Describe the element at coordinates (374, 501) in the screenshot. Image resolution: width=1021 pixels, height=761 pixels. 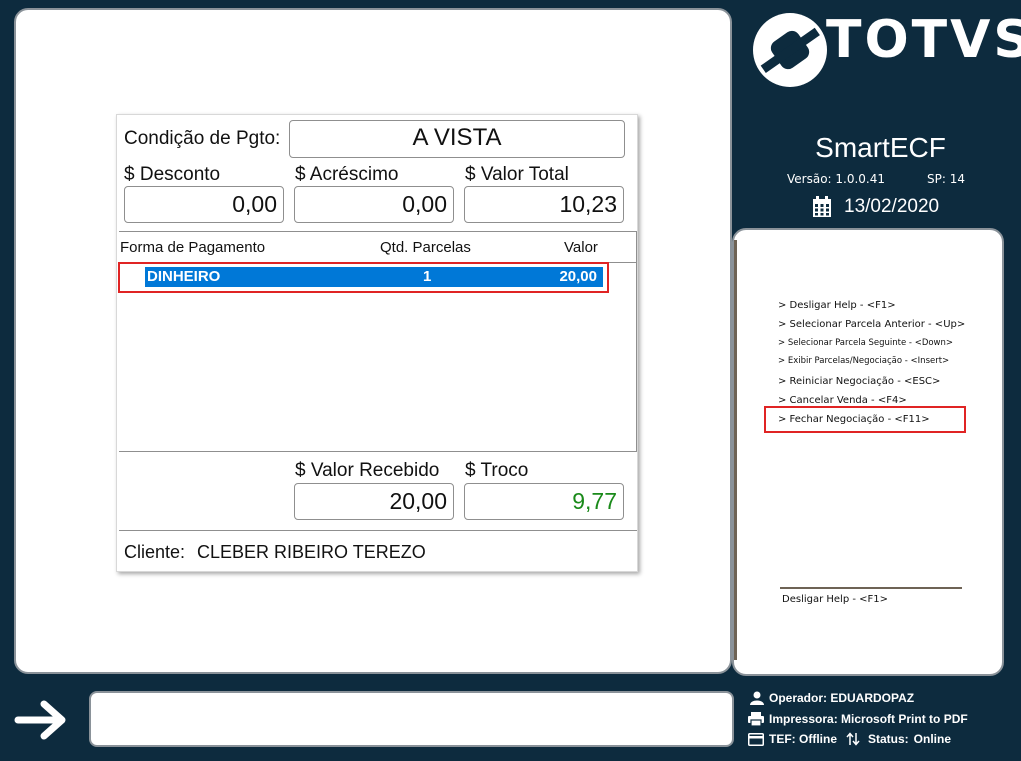
I see `received-field: 20,00` at that location.